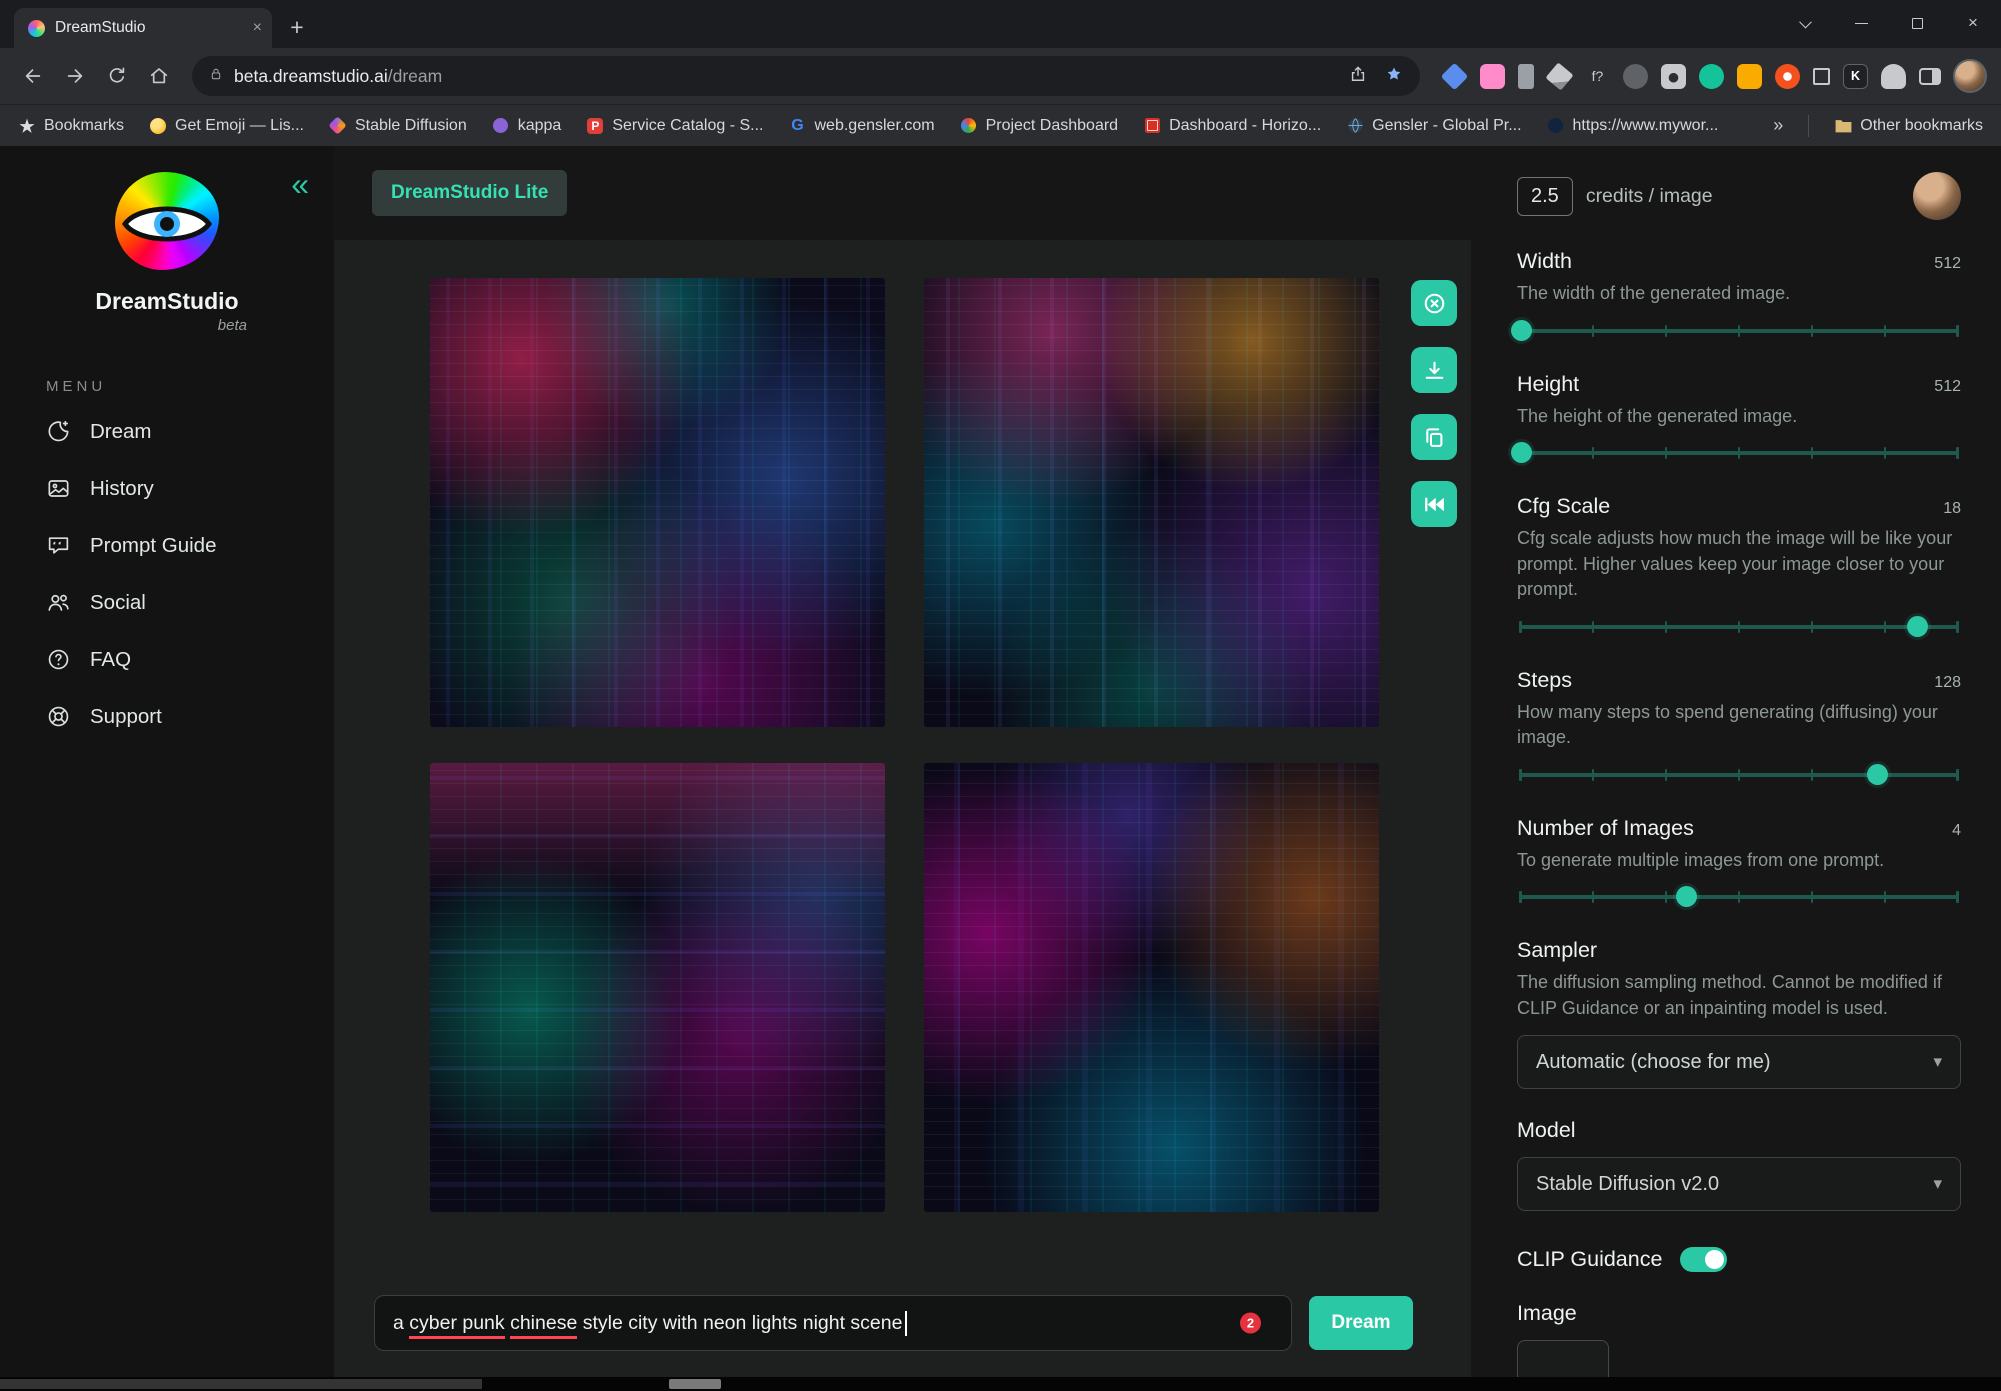  Describe the element at coordinates (1358, 76) in the screenshot. I see `share-icon` at that location.